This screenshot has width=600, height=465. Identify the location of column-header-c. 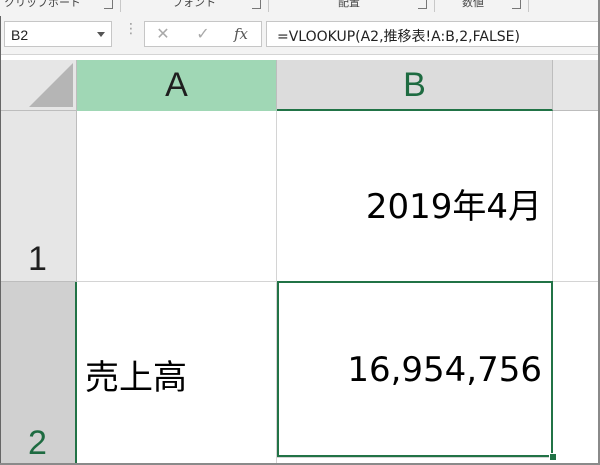
(576, 85).